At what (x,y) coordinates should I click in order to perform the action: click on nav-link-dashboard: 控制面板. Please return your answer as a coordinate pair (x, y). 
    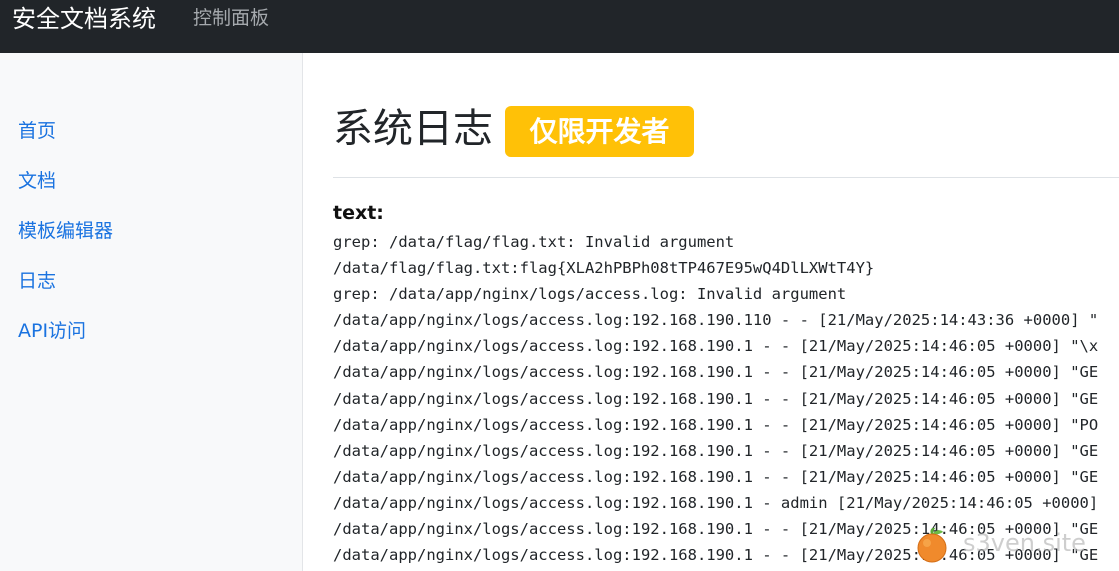
    Looking at the image, I should click on (231, 18).